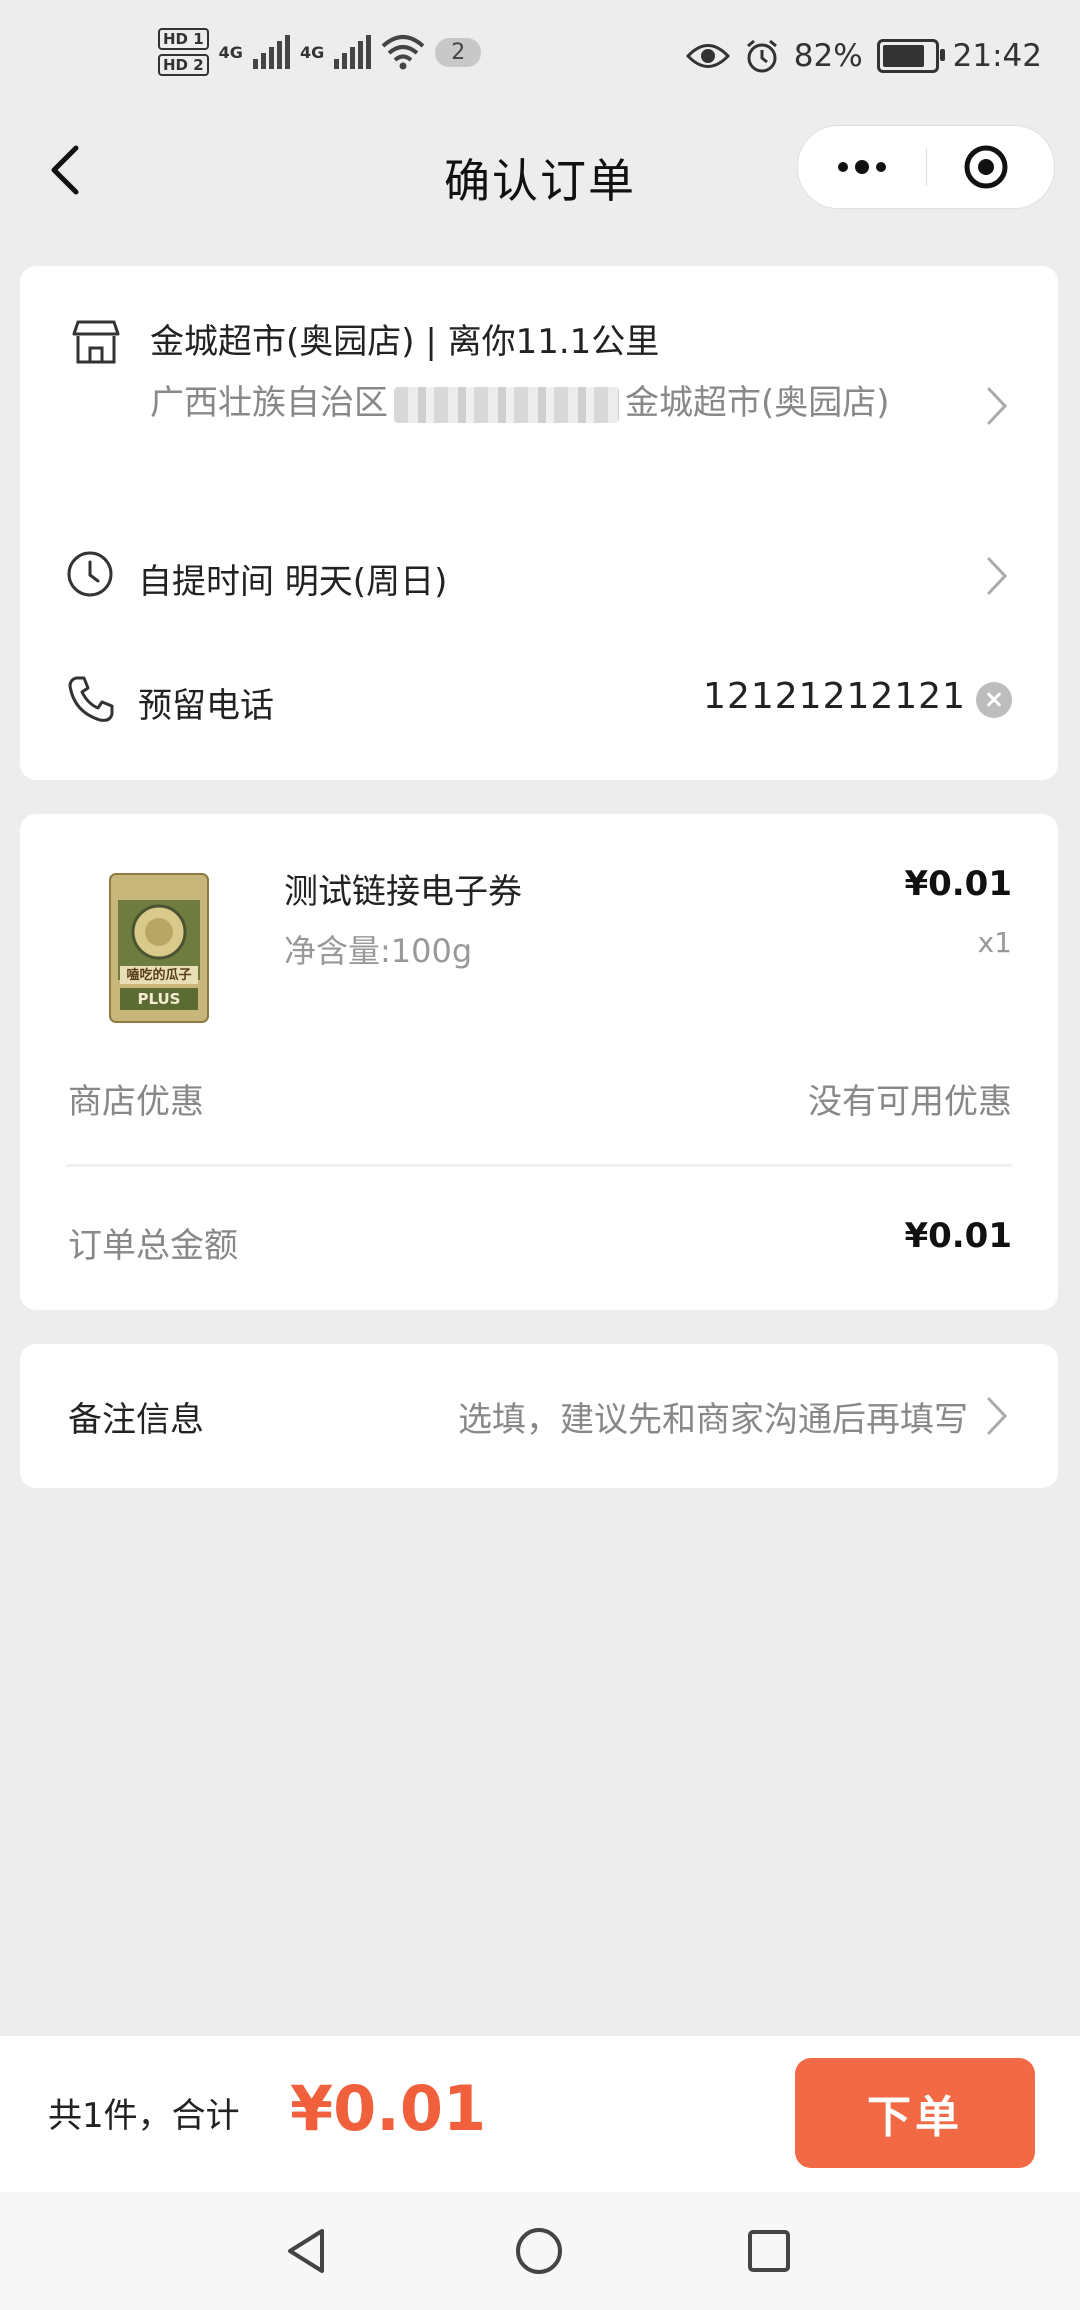 The width and height of the screenshot is (1080, 2310). I want to click on signal1-icon, so click(271, 52).